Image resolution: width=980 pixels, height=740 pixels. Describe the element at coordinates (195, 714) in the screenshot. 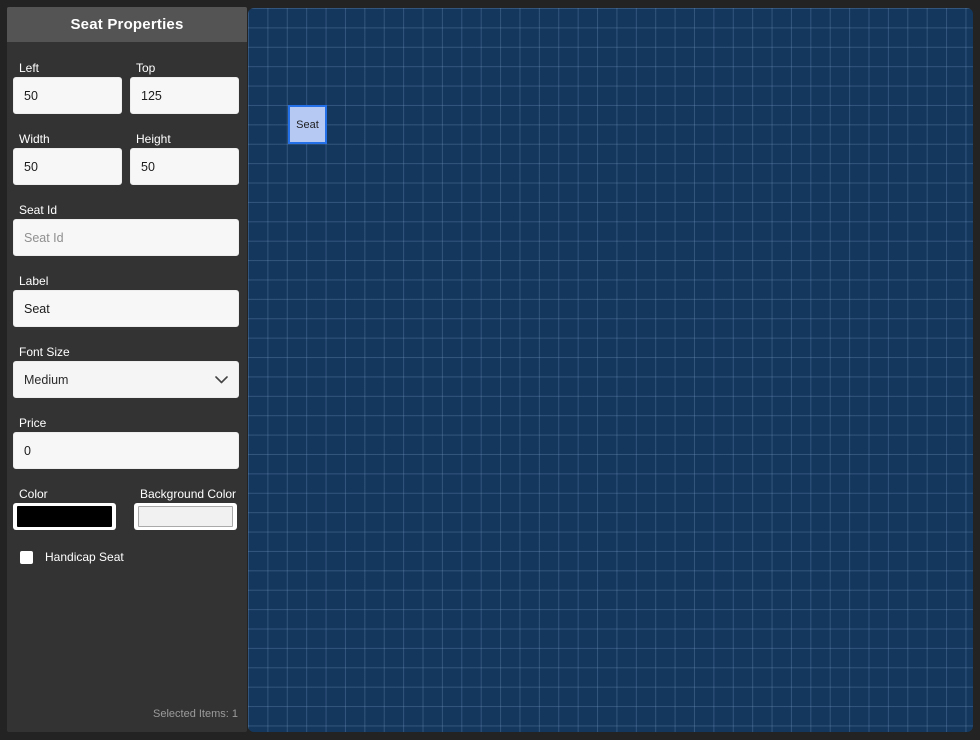

I see `selected-items-status: Selected Items: 1` at that location.